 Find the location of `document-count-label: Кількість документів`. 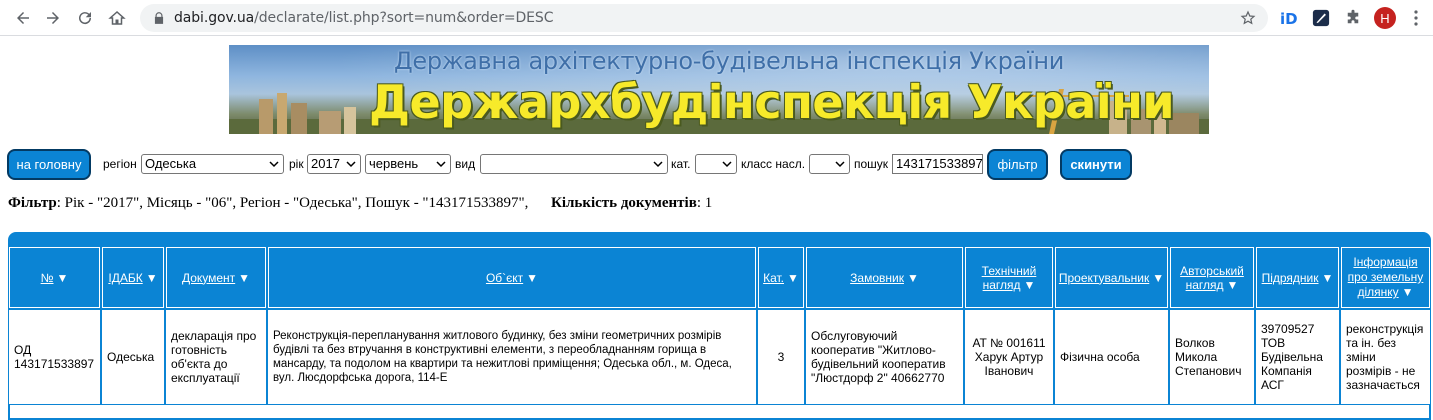

document-count-label: Кількість документів is located at coordinates (623, 203).